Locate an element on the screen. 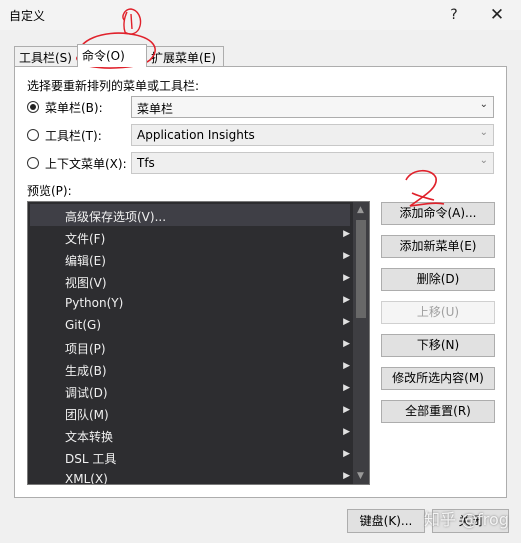 The height and width of the screenshot is (543, 521). title-bar: 自定义 ? ✕ is located at coordinates (260, 15).